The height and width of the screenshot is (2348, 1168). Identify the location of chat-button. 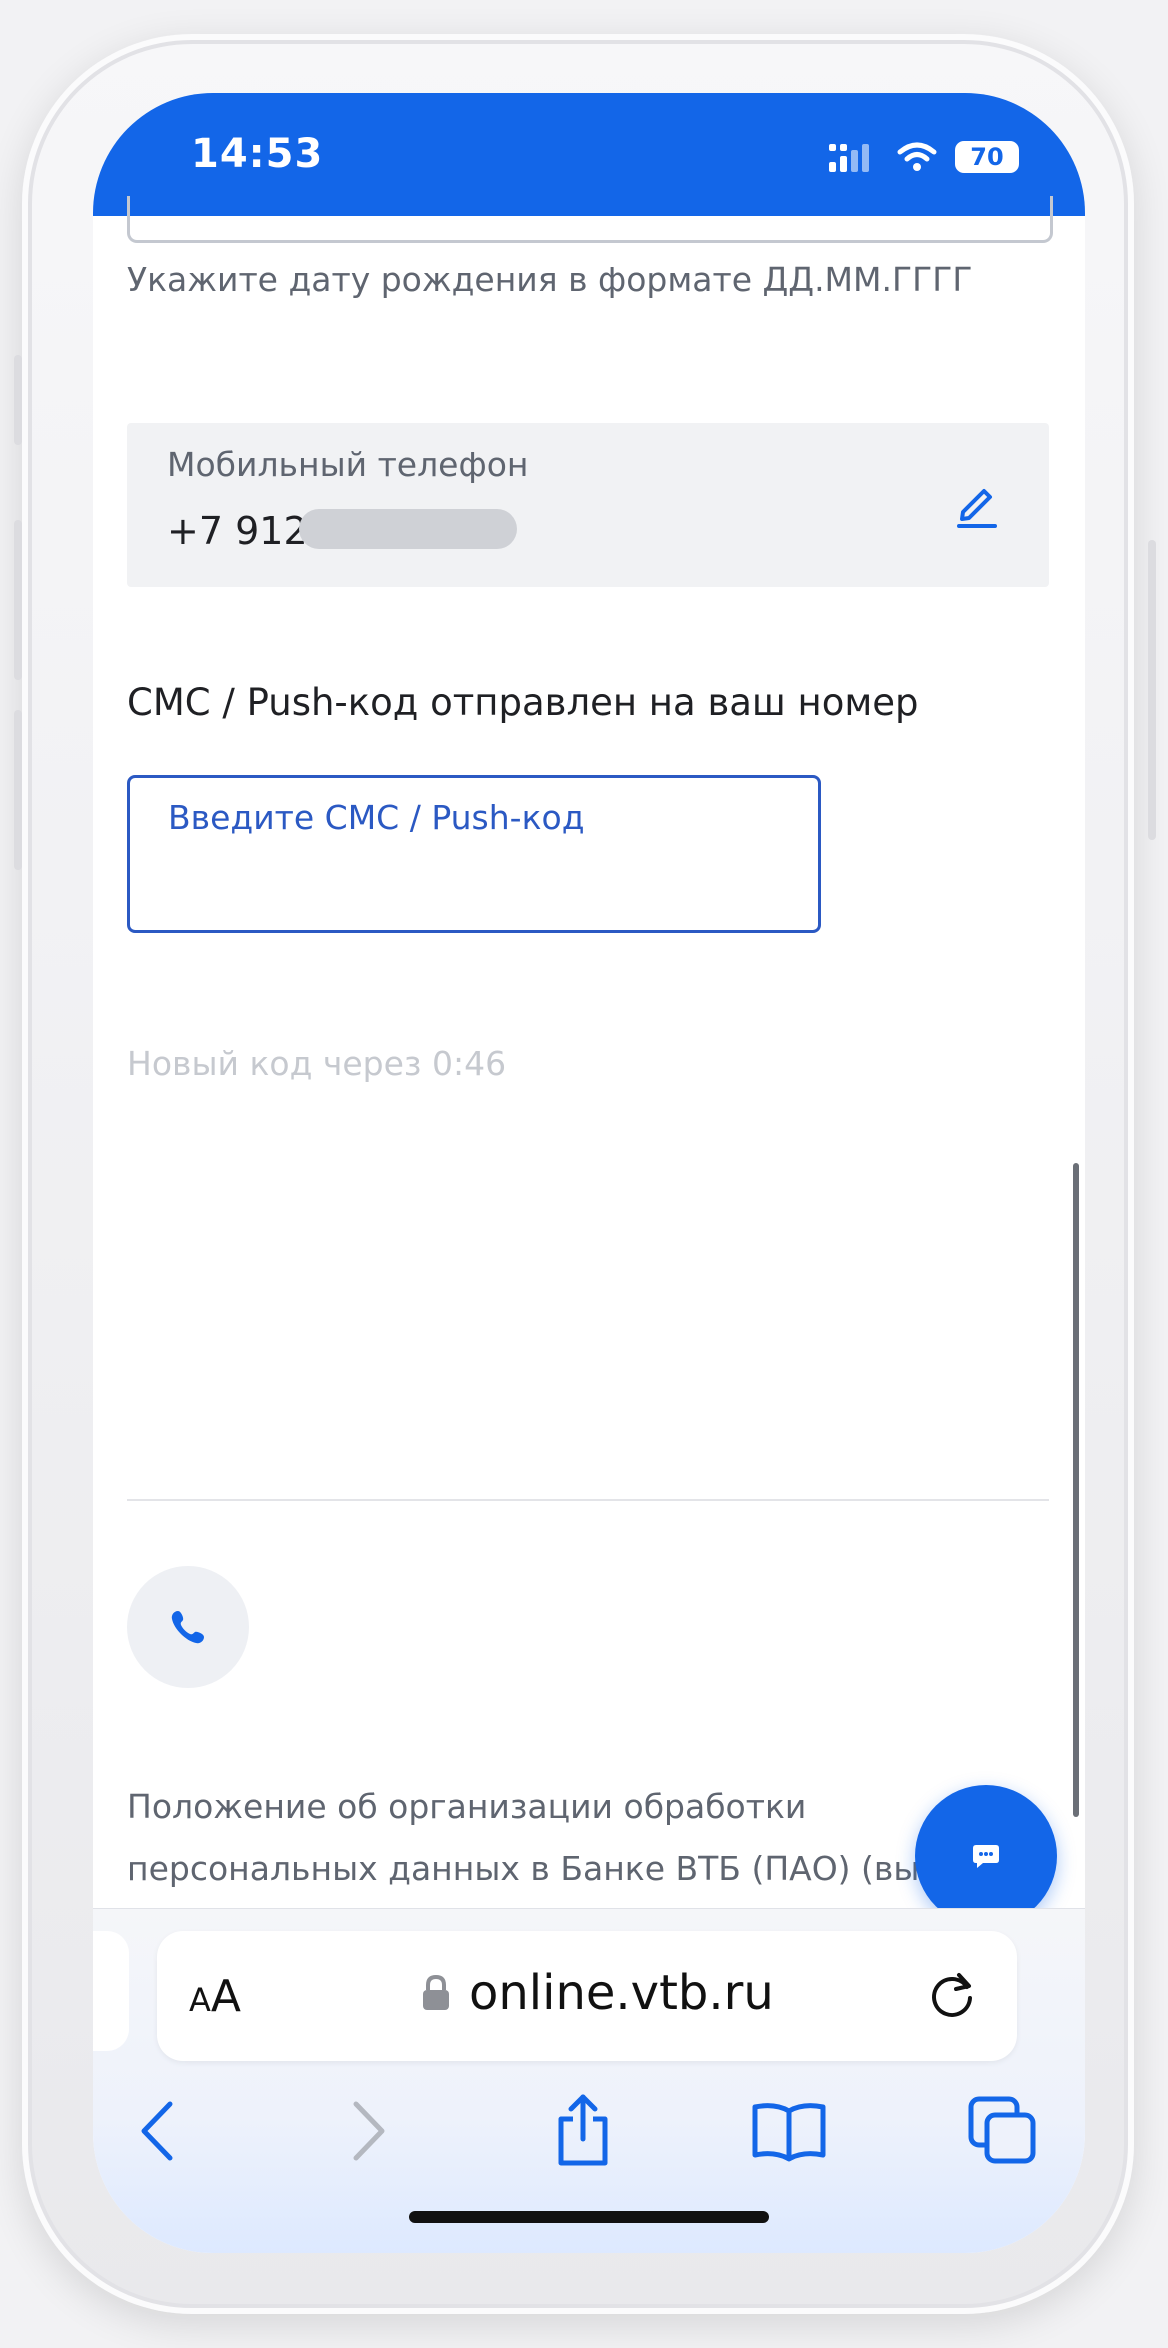
(986, 1856).